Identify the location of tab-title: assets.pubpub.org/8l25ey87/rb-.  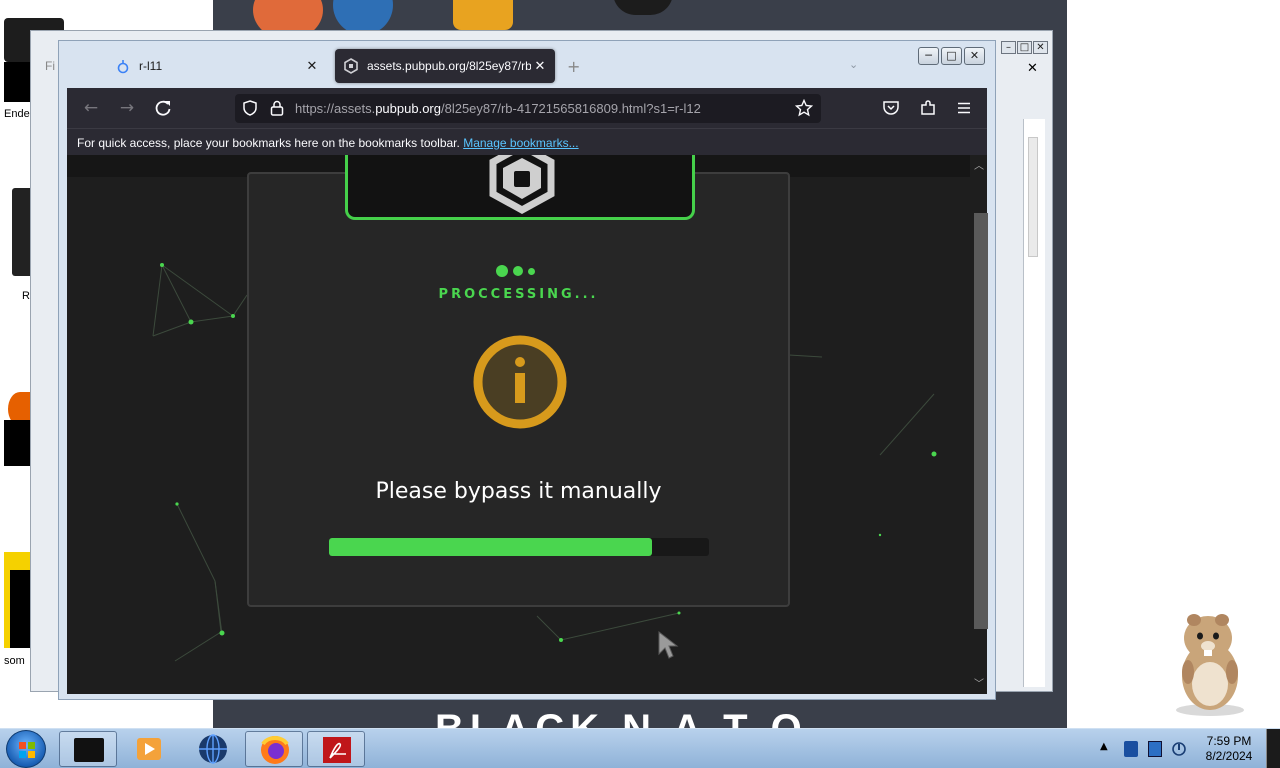
(449, 66).